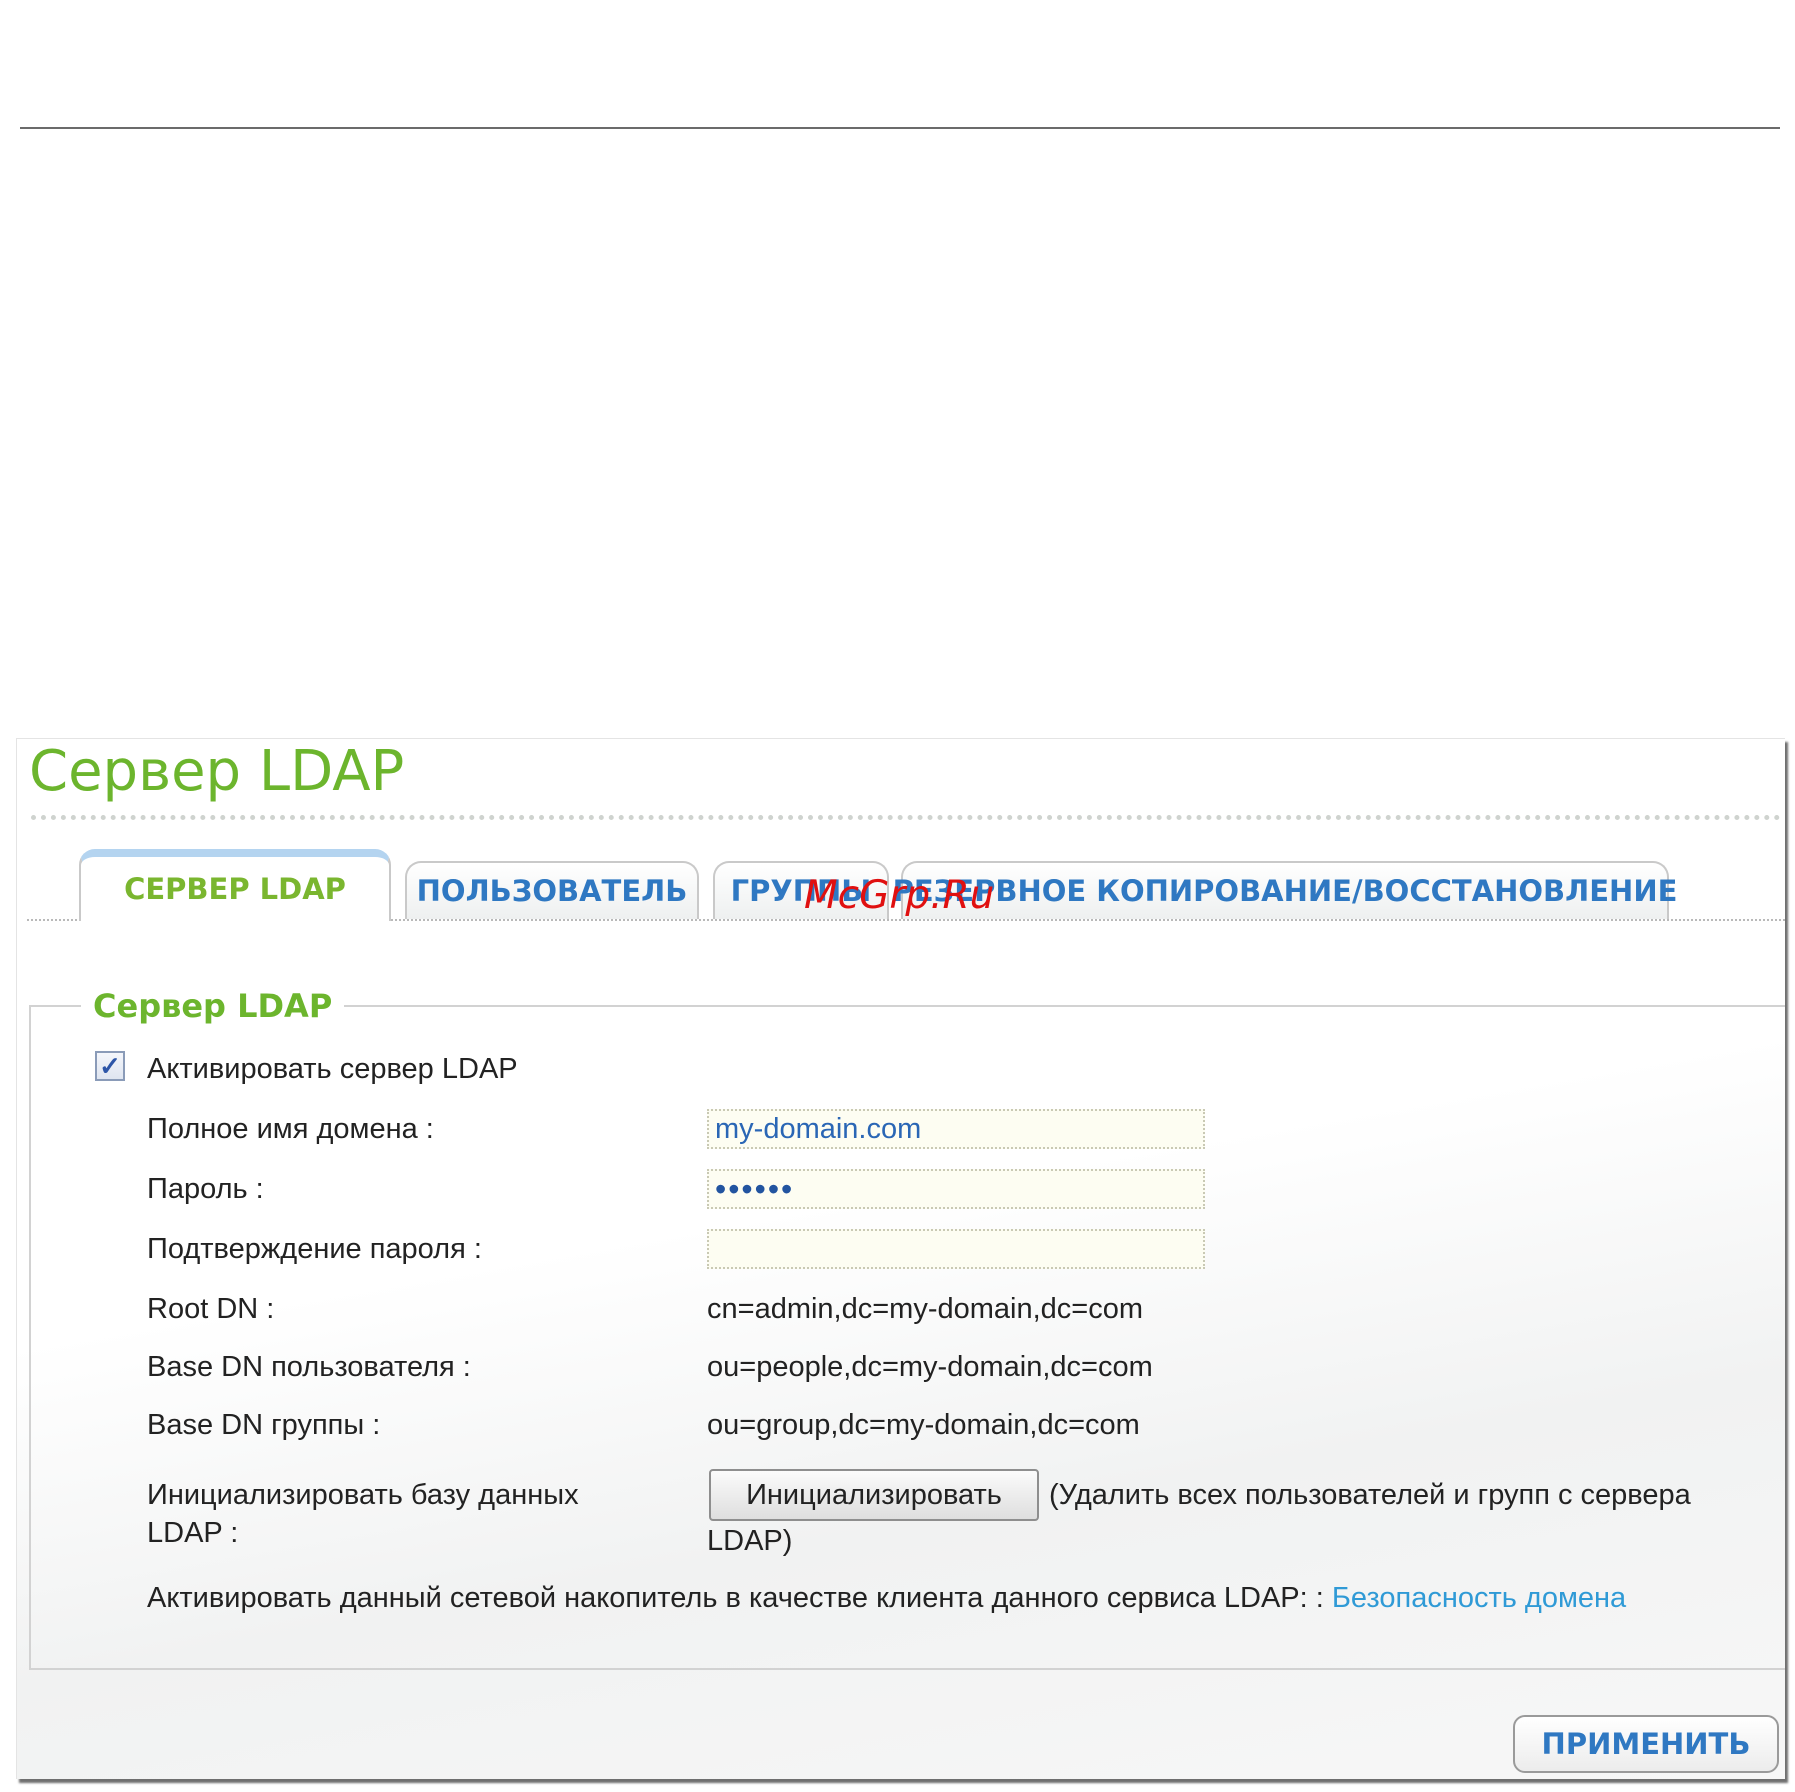 The height and width of the screenshot is (1792, 1795). Describe the element at coordinates (925, 1309) in the screenshot. I see `rootdn-value: cn=admin,dc=my-domain,dc=com` at that location.